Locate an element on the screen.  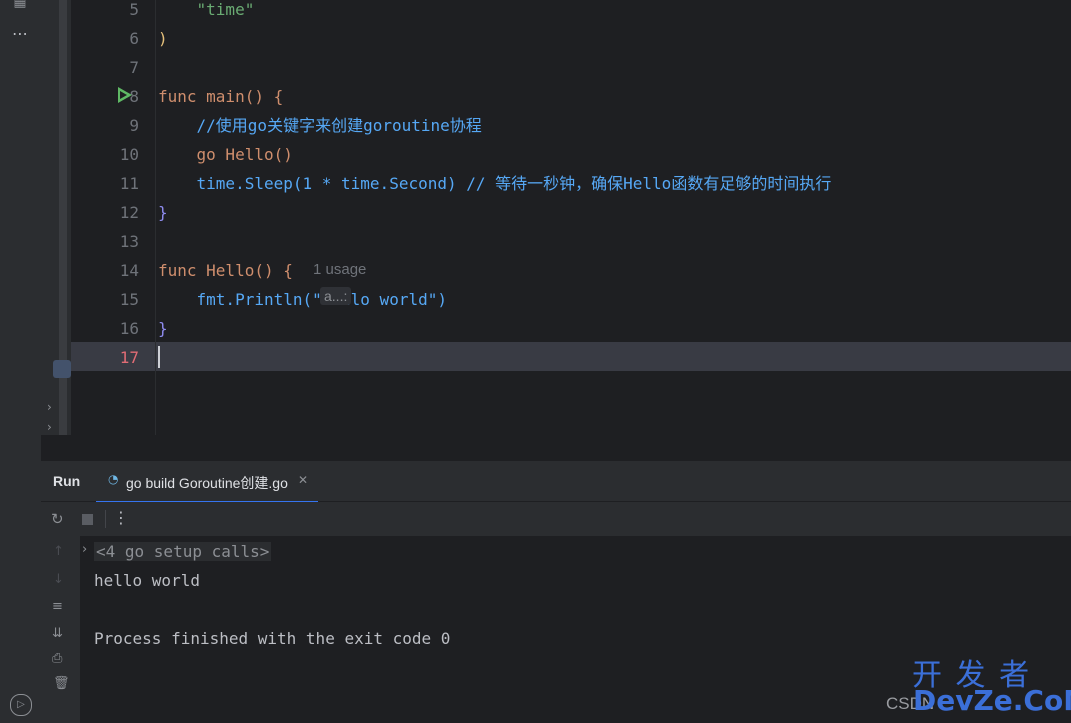
run-tab-label: go build Goroutine创建.go is located at coordinates (207, 483).